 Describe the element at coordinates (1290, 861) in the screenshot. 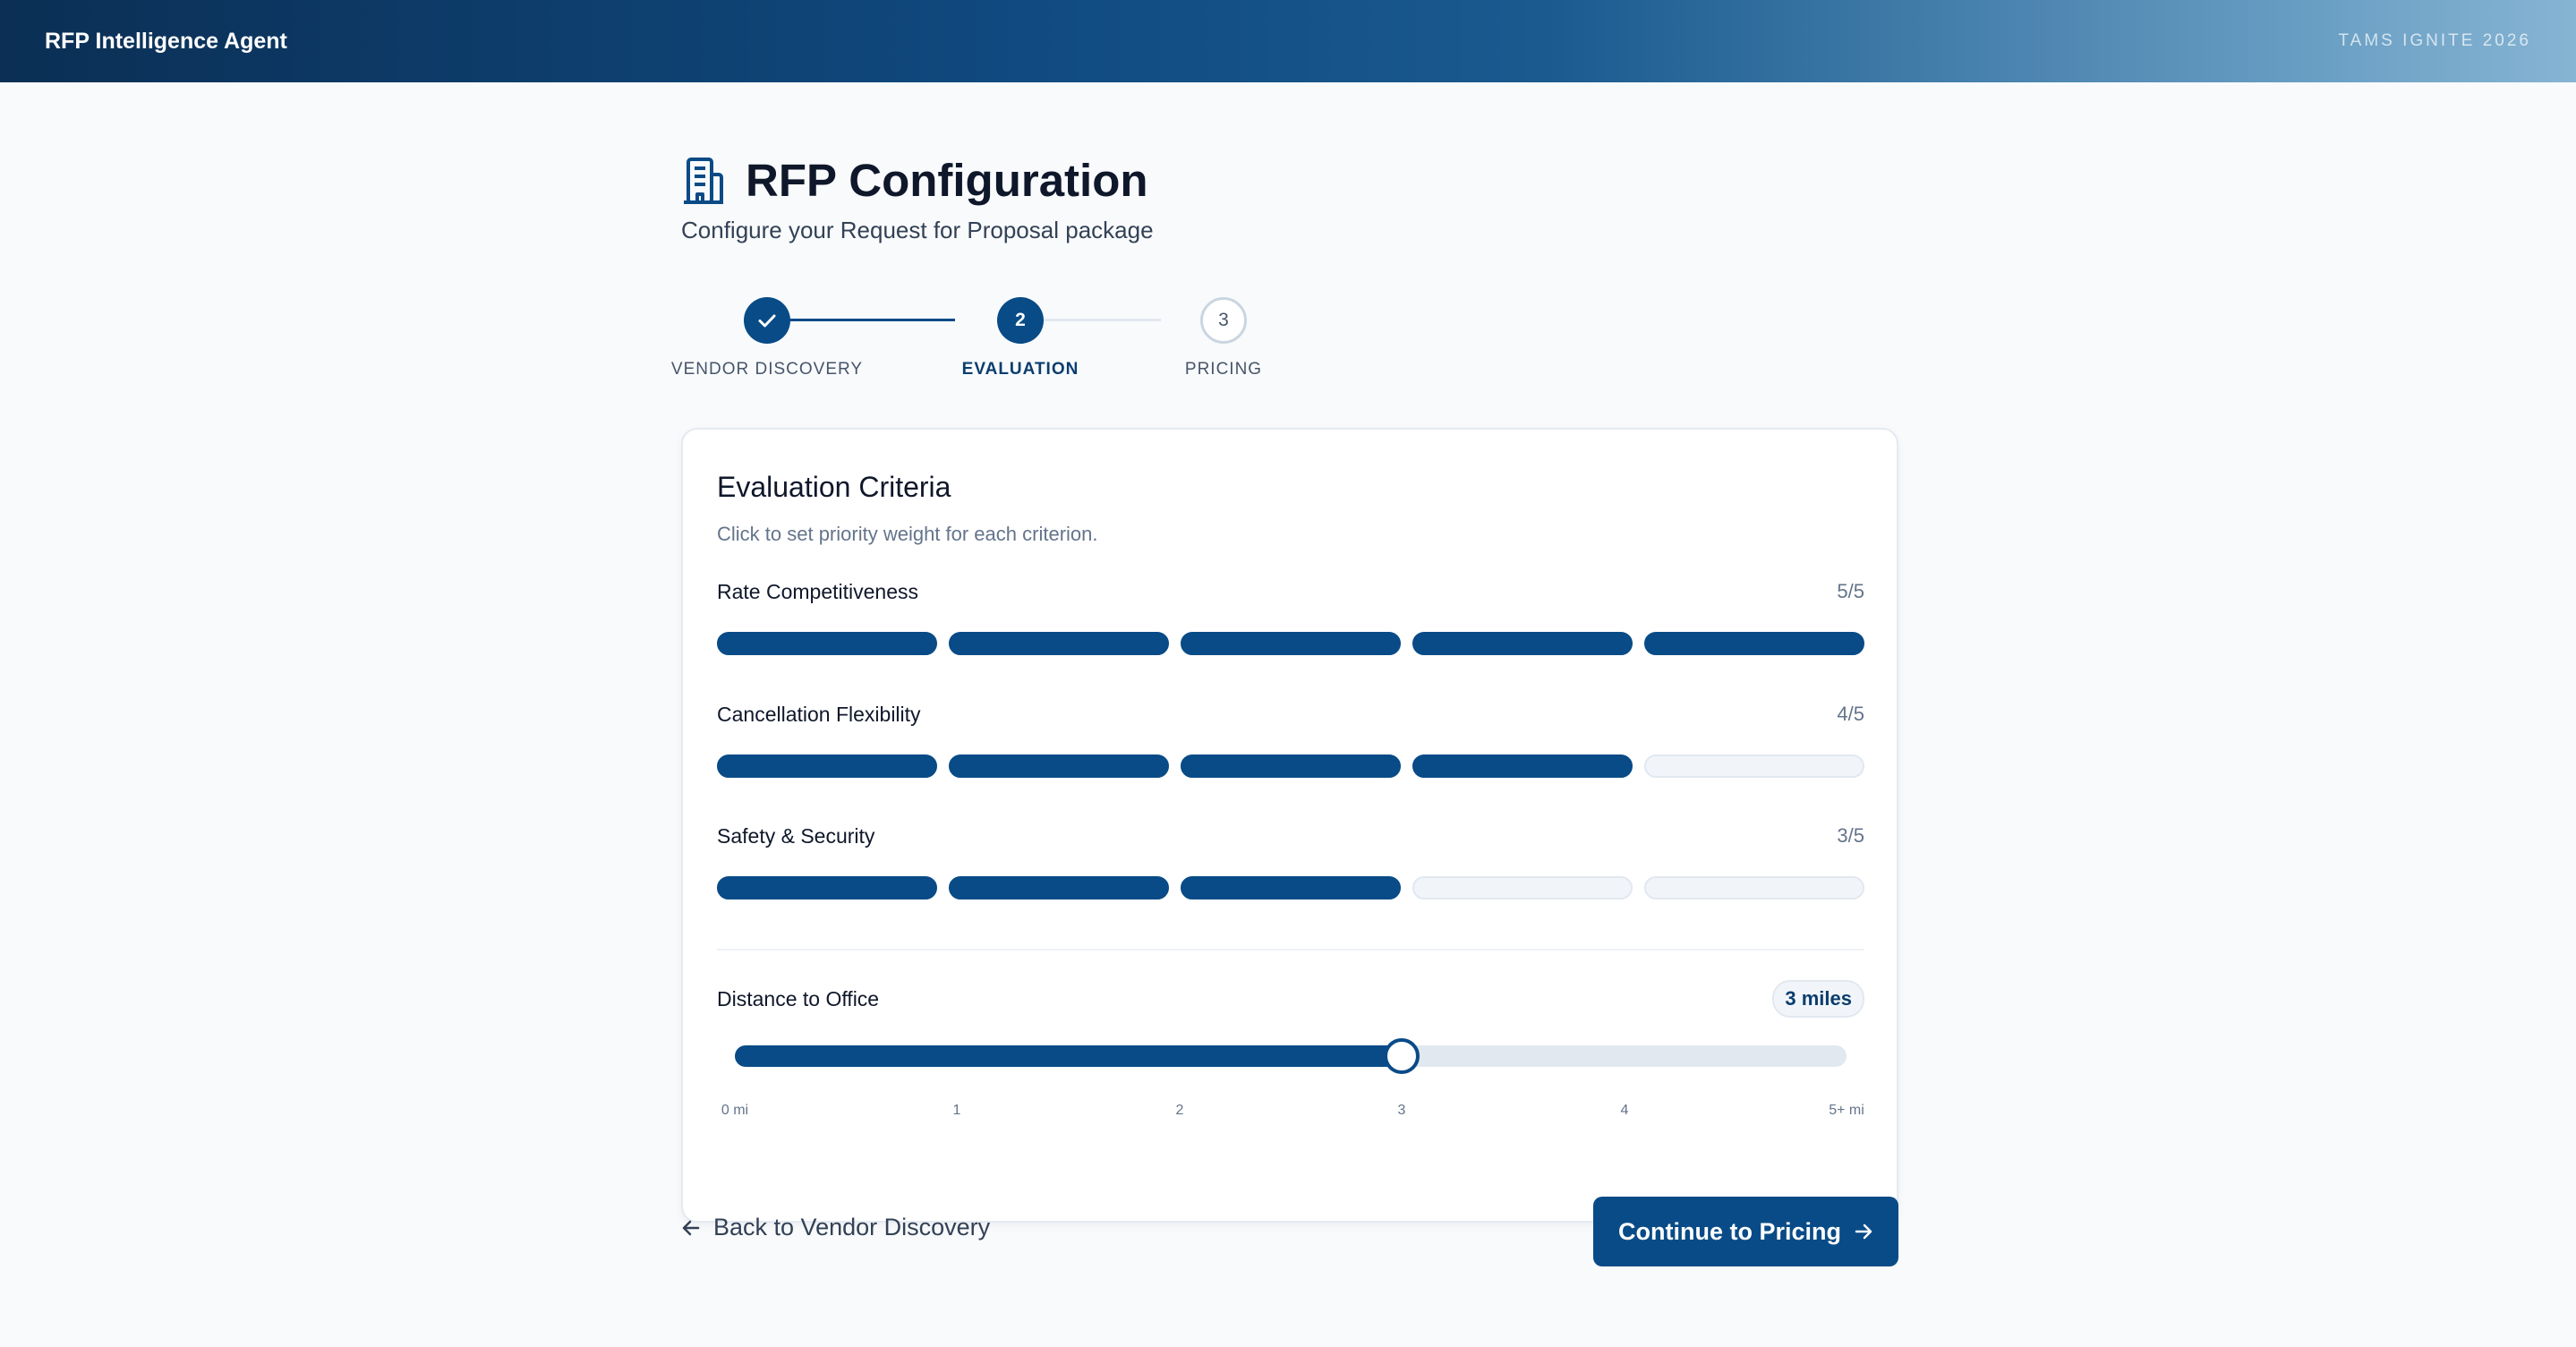

I see `criterion-safety-security: Safety & Security 3/5` at that location.